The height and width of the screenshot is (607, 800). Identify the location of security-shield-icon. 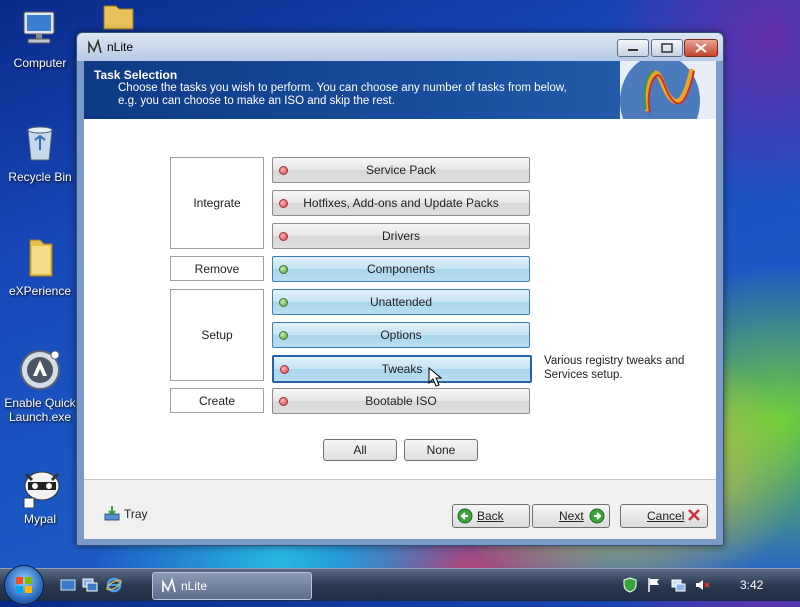
(630, 585).